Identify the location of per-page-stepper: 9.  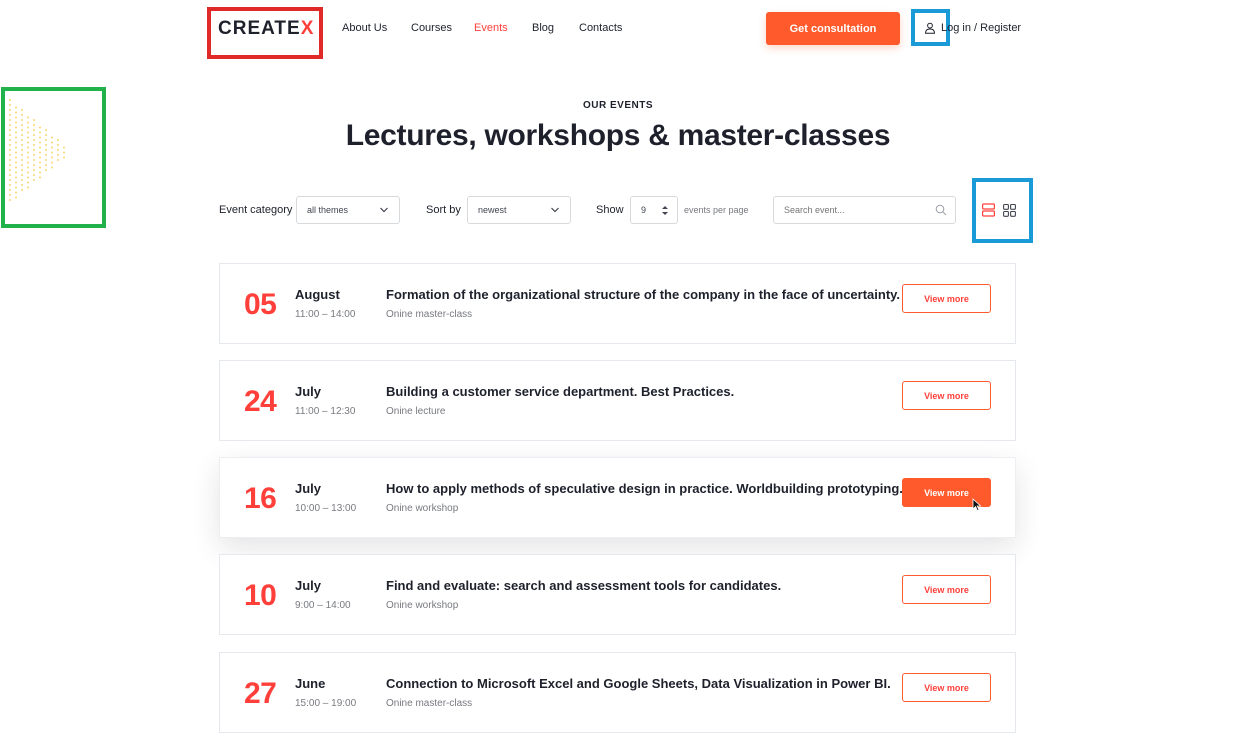
(654, 210).